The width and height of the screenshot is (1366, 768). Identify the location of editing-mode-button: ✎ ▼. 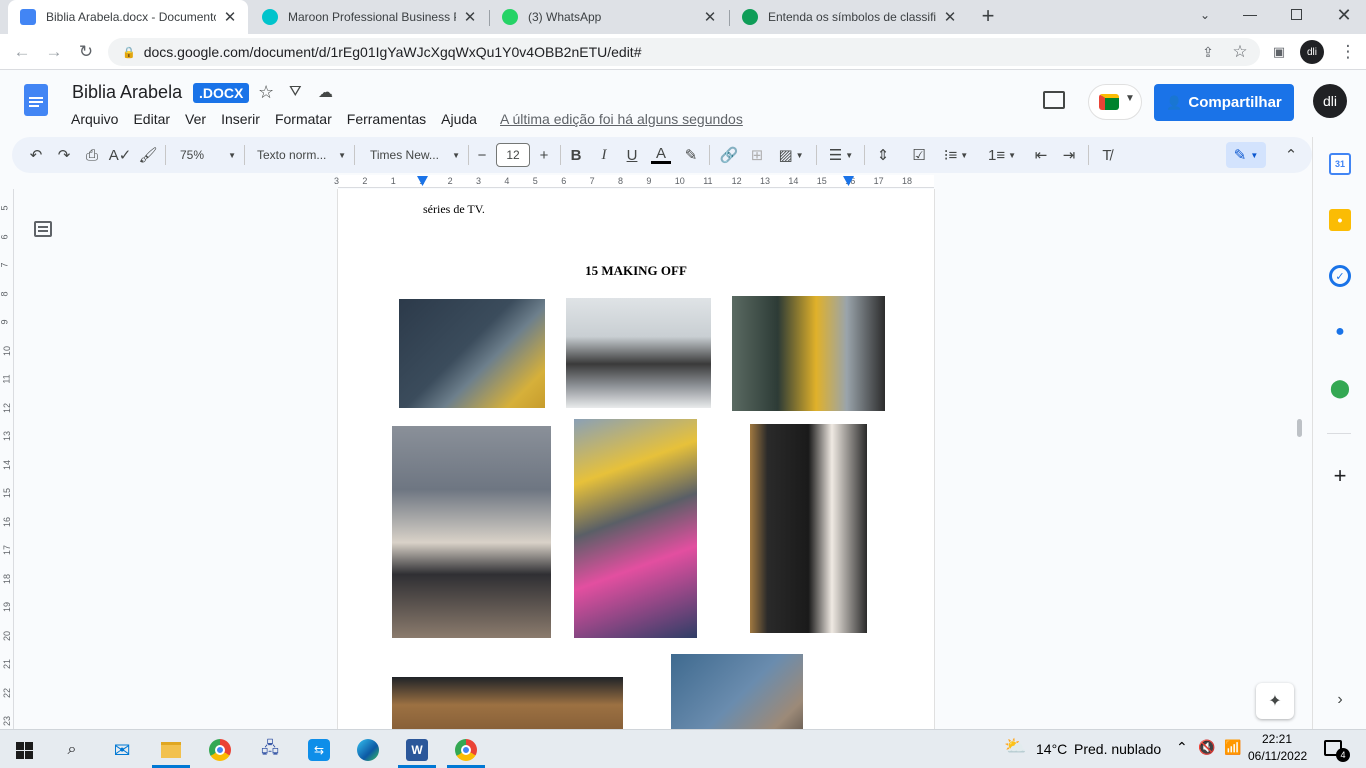
(1246, 155).